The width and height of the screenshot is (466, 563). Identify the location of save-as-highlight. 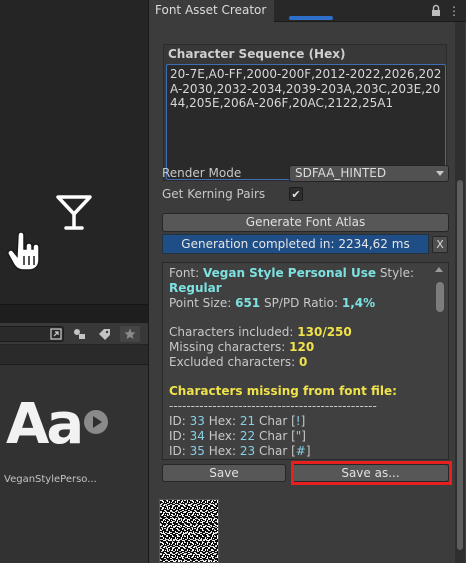
(371, 473).